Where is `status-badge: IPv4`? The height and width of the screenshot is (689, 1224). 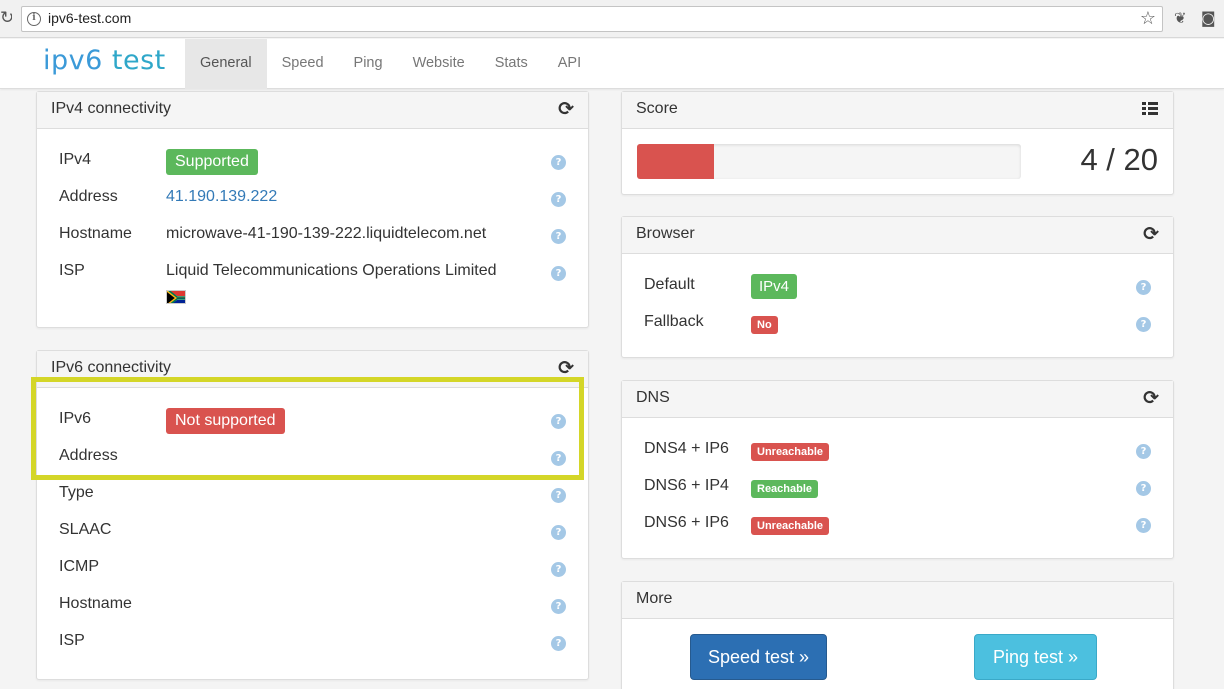 status-badge: IPv4 is located at coordinates (774, 286).